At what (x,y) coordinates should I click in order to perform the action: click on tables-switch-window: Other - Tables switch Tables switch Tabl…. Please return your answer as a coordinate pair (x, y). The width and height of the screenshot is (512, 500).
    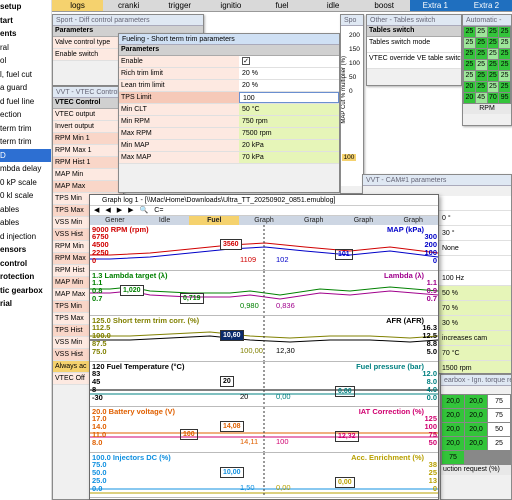
    Looking at the image, I should click on (414, 50).